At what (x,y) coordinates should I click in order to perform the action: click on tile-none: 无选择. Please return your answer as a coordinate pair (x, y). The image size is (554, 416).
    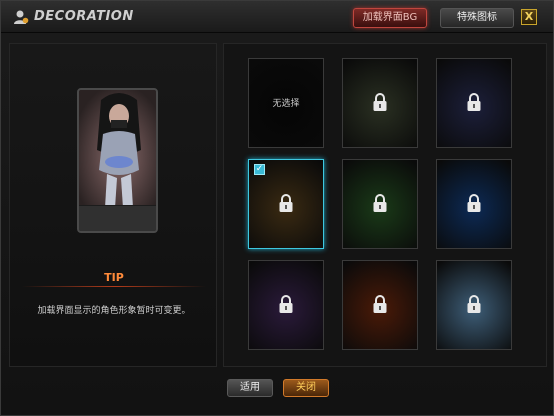
    Looking at the image, I should click on (286, 103).